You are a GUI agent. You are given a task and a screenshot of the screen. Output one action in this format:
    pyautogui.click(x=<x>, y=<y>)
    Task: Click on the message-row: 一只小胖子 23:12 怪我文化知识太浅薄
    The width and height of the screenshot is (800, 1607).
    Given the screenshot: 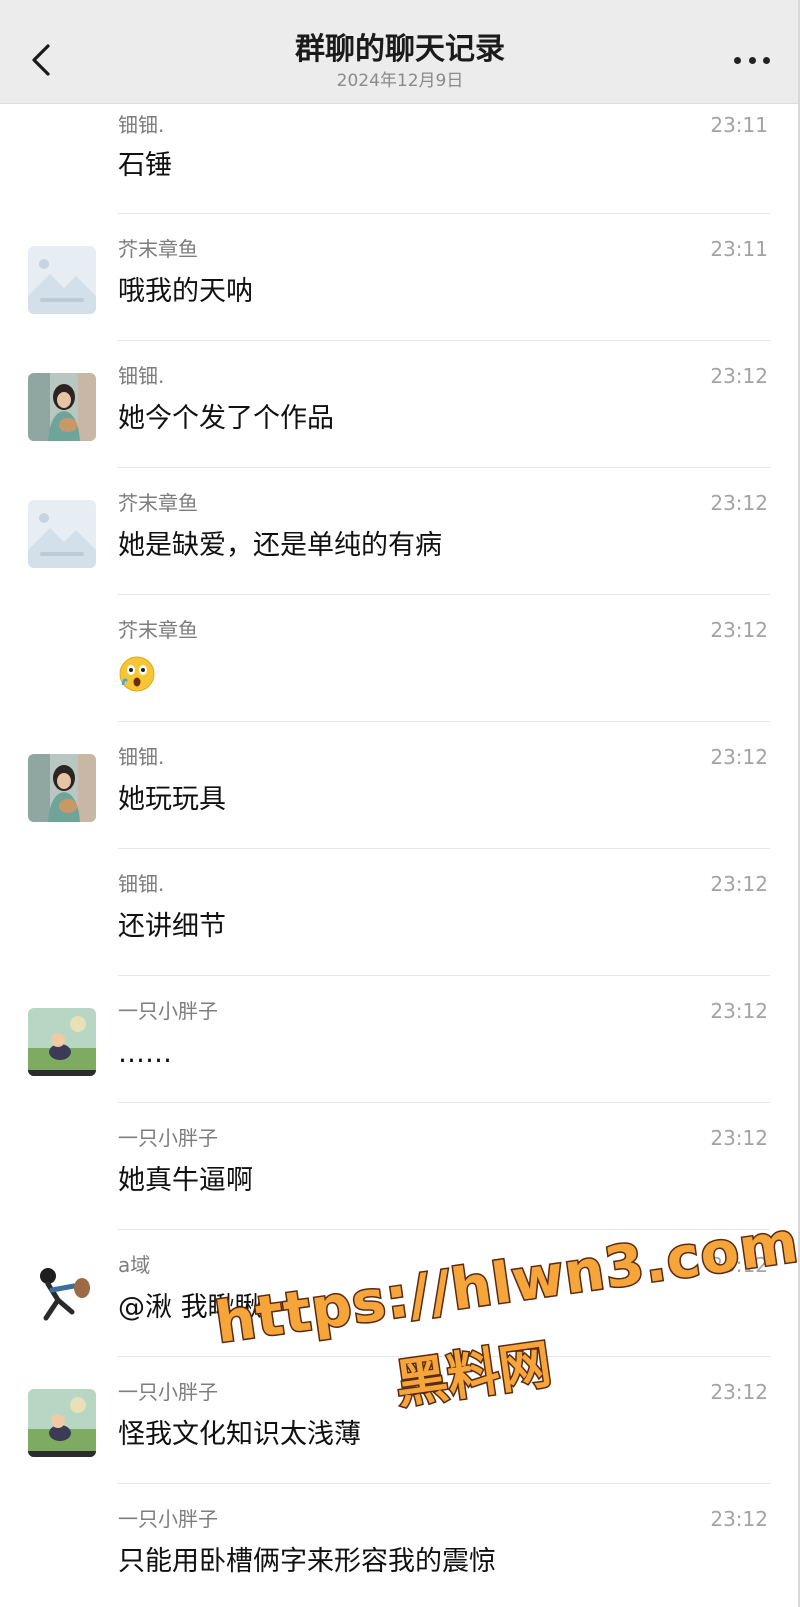 What is the action you would take?
    pyautogui.click(x=400, y=1420)
    